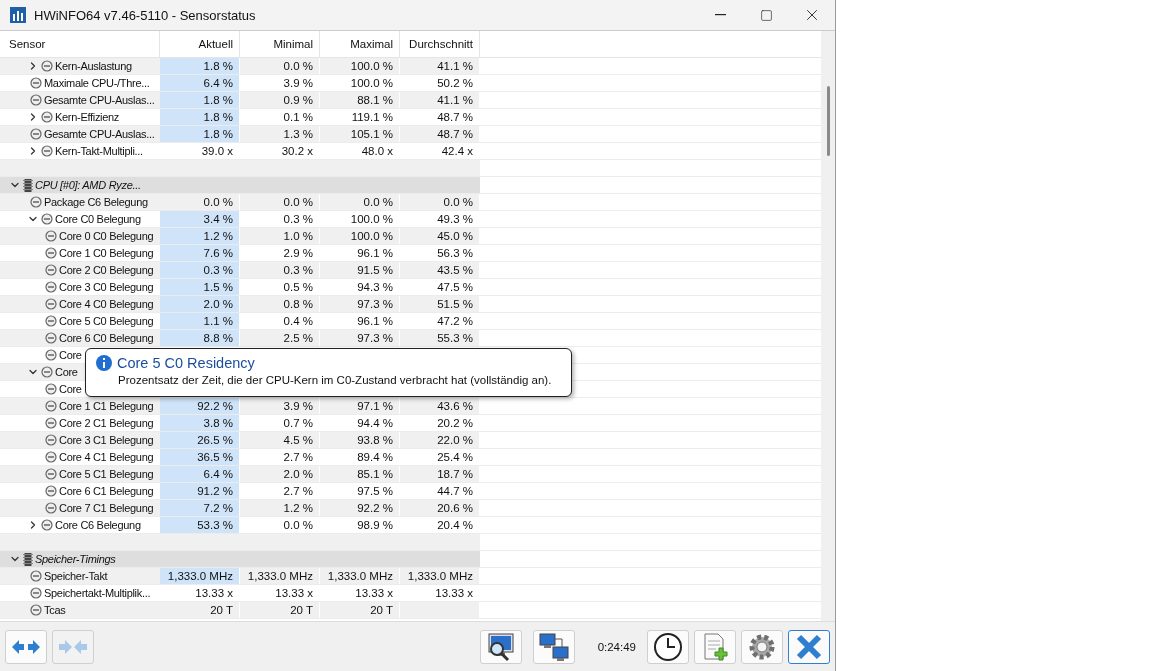 The width and height of the screenshot is (1152, 671). I want to click on value-cell: 7.6 %, so click(200, 253).